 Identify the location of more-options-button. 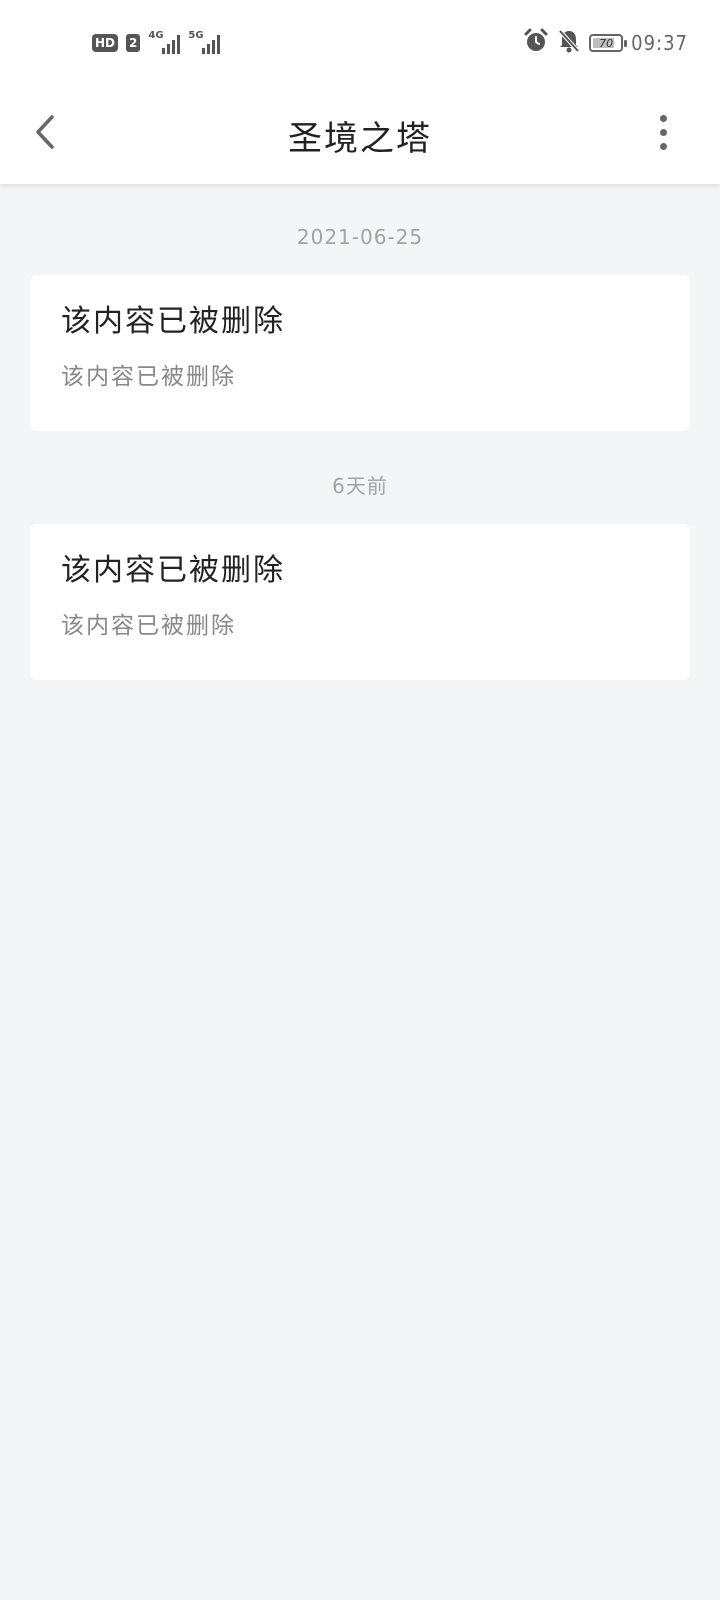
(663, 132).